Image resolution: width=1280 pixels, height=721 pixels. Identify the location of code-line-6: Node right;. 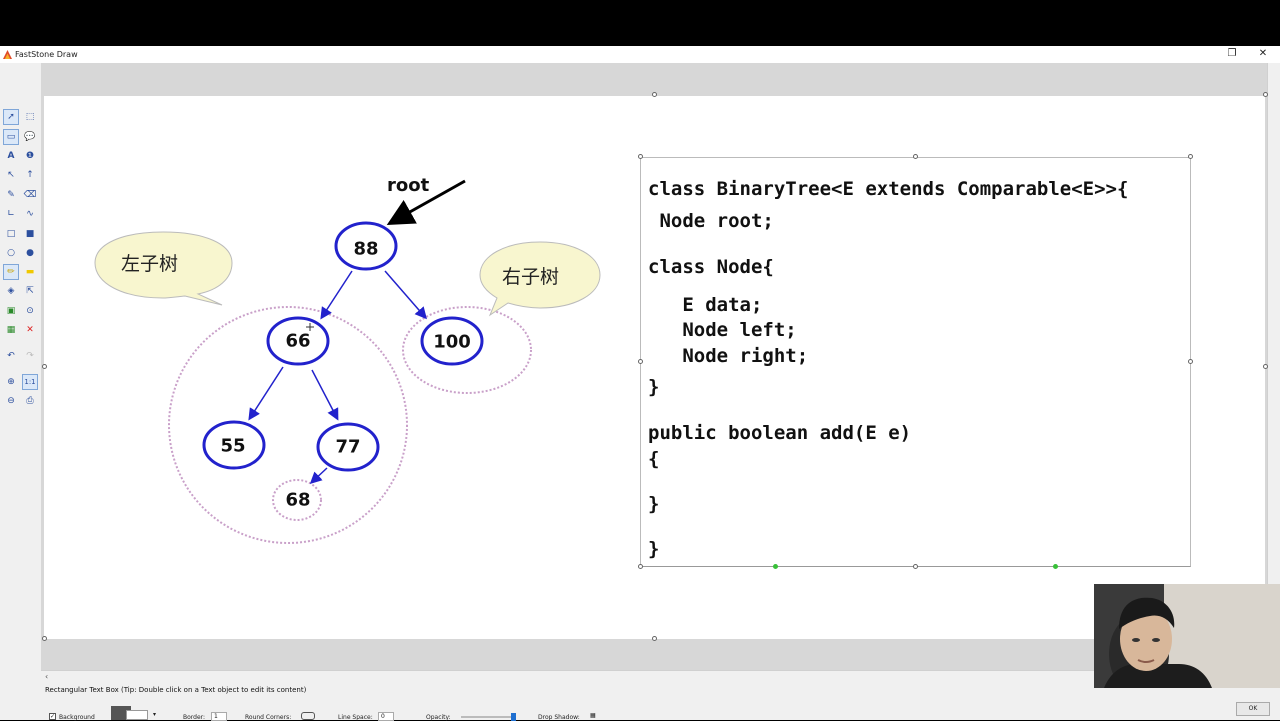
(728, 356).